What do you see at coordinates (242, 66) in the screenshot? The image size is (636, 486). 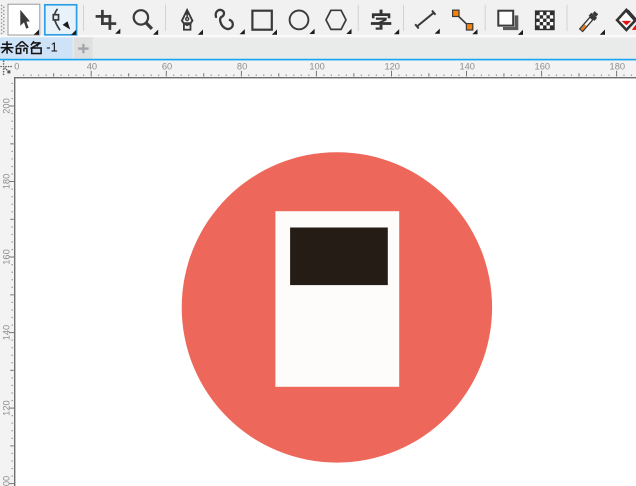 I see `svg-text: 80` at bounding box center [242, 66].